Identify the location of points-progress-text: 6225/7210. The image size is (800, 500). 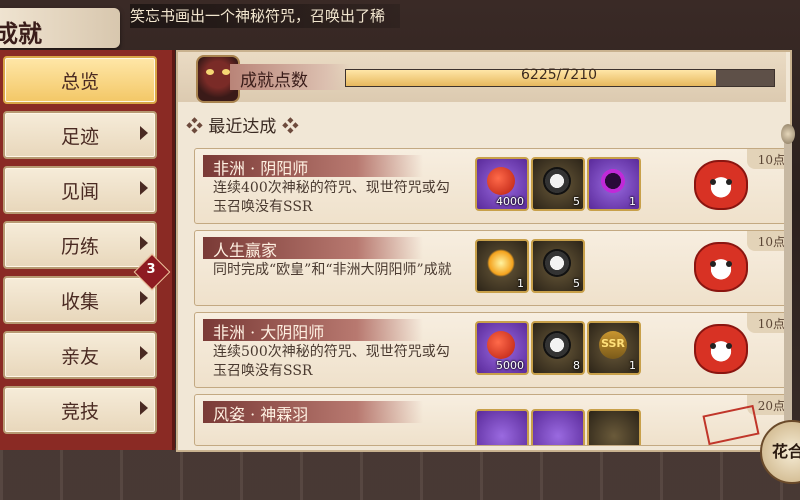
(559, 75).